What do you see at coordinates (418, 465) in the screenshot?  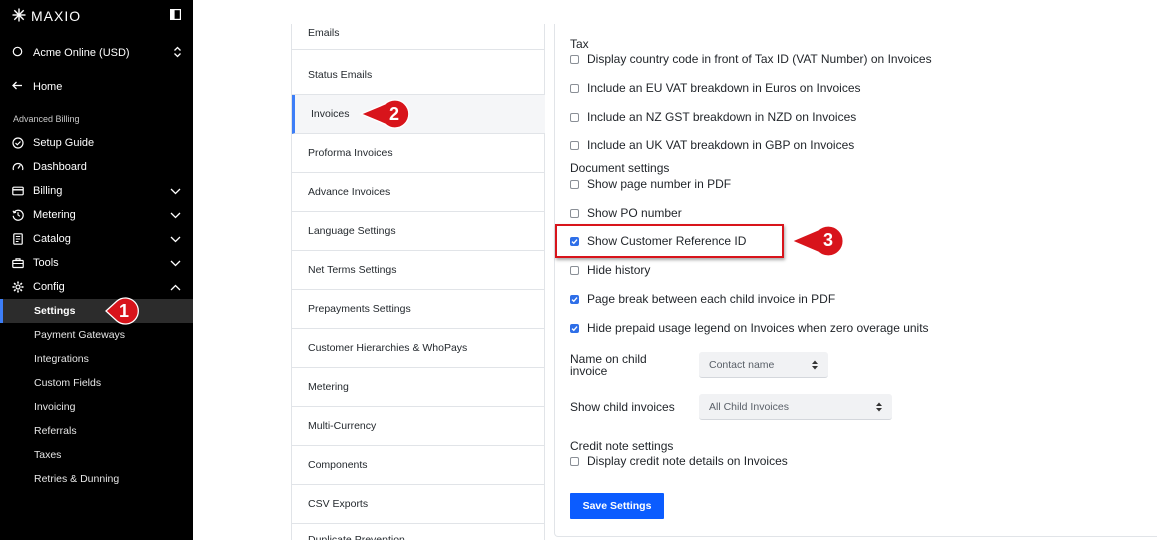 I see `settings-menu-item-components: Components` at bounding box center [418, 465].